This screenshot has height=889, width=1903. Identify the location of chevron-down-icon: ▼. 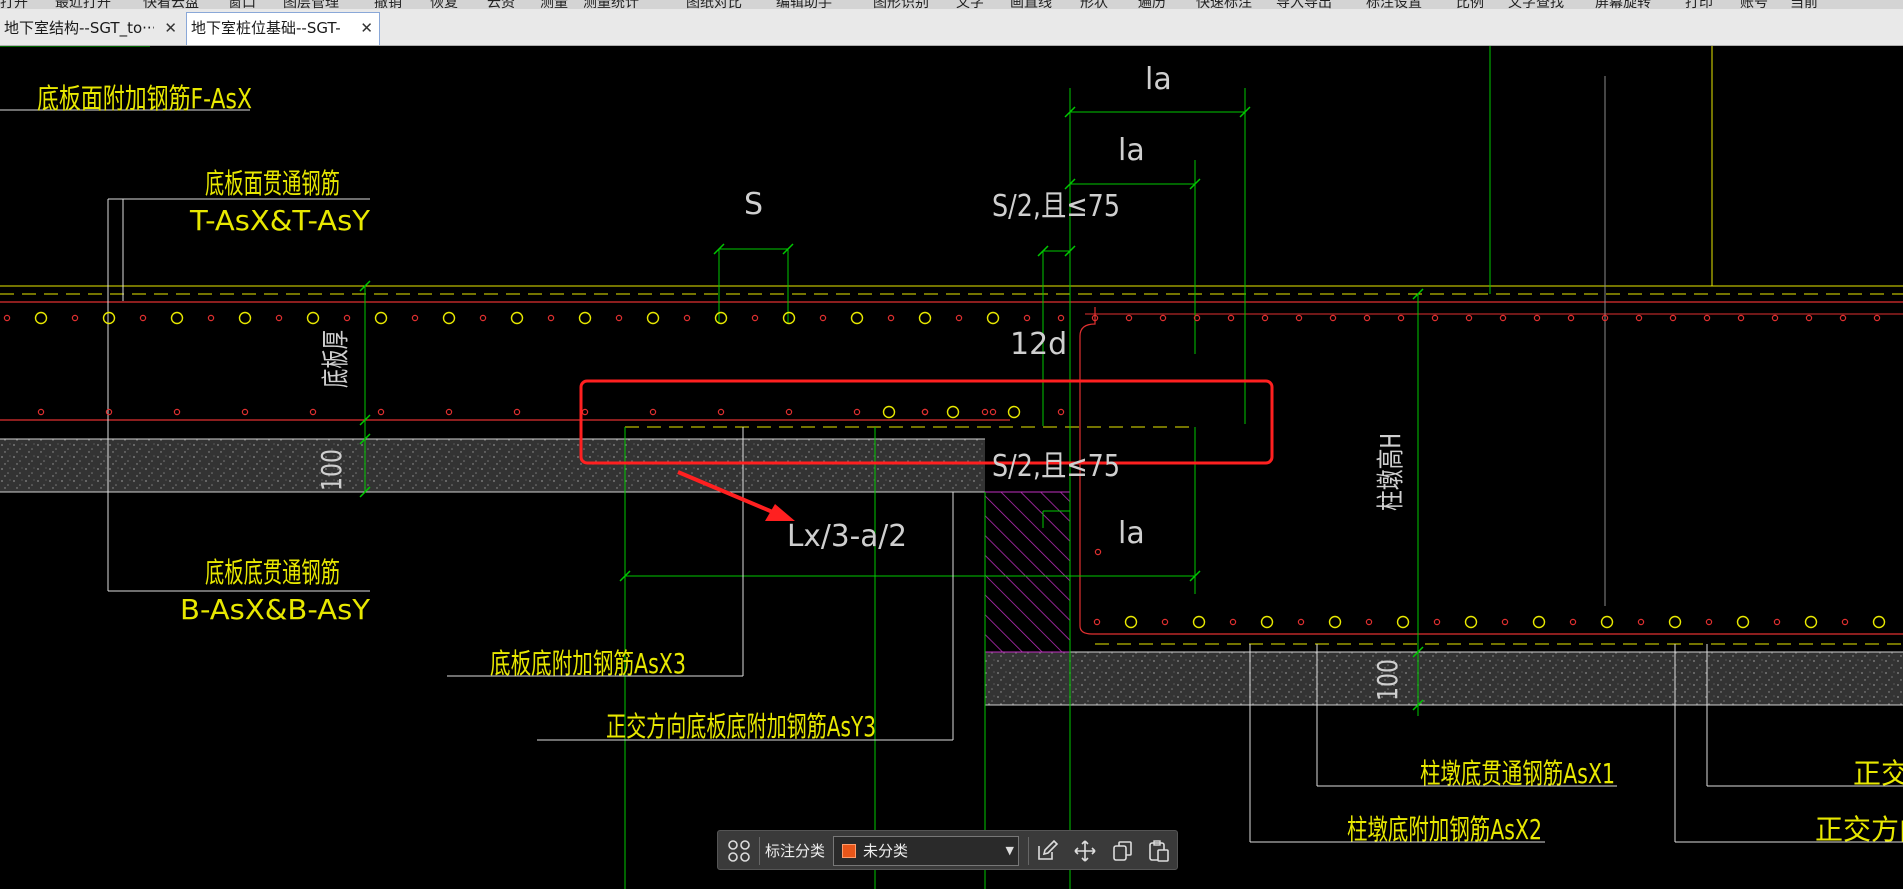
(1009, 850).